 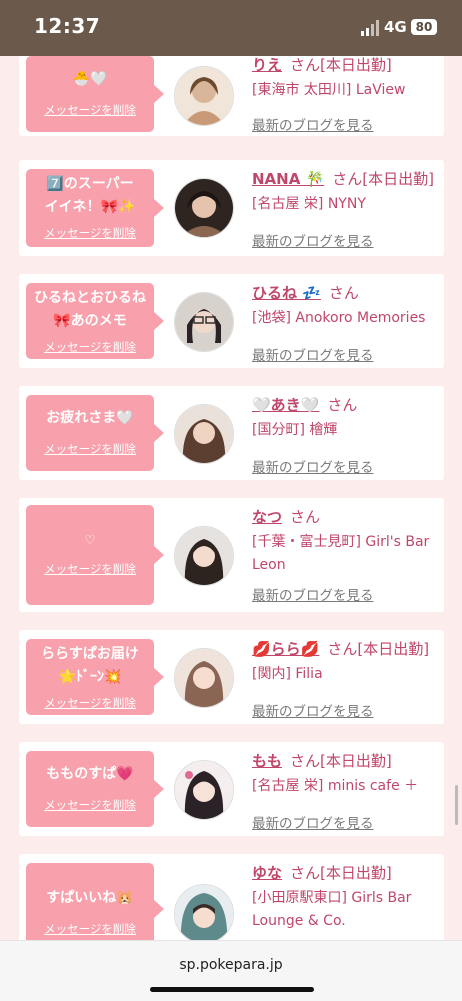 I want to click on profile-name-link: 🤍あき🤍, so click(x=285, y=405).